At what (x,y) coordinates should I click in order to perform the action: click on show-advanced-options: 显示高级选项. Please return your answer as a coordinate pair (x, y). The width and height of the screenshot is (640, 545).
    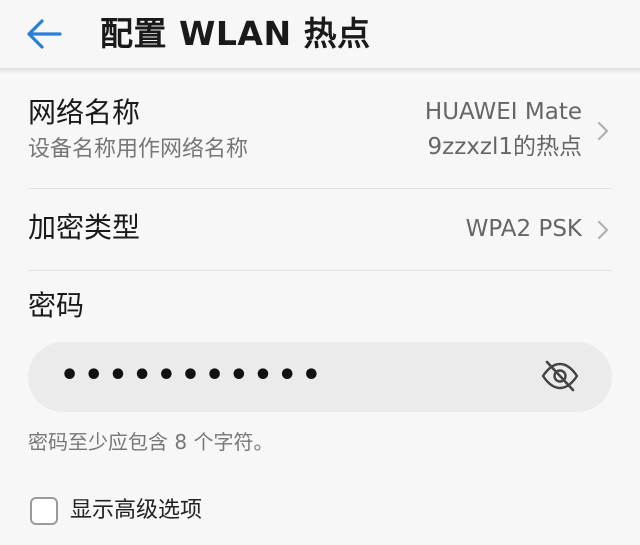
    Looking at the image, I should click on (116, 511).